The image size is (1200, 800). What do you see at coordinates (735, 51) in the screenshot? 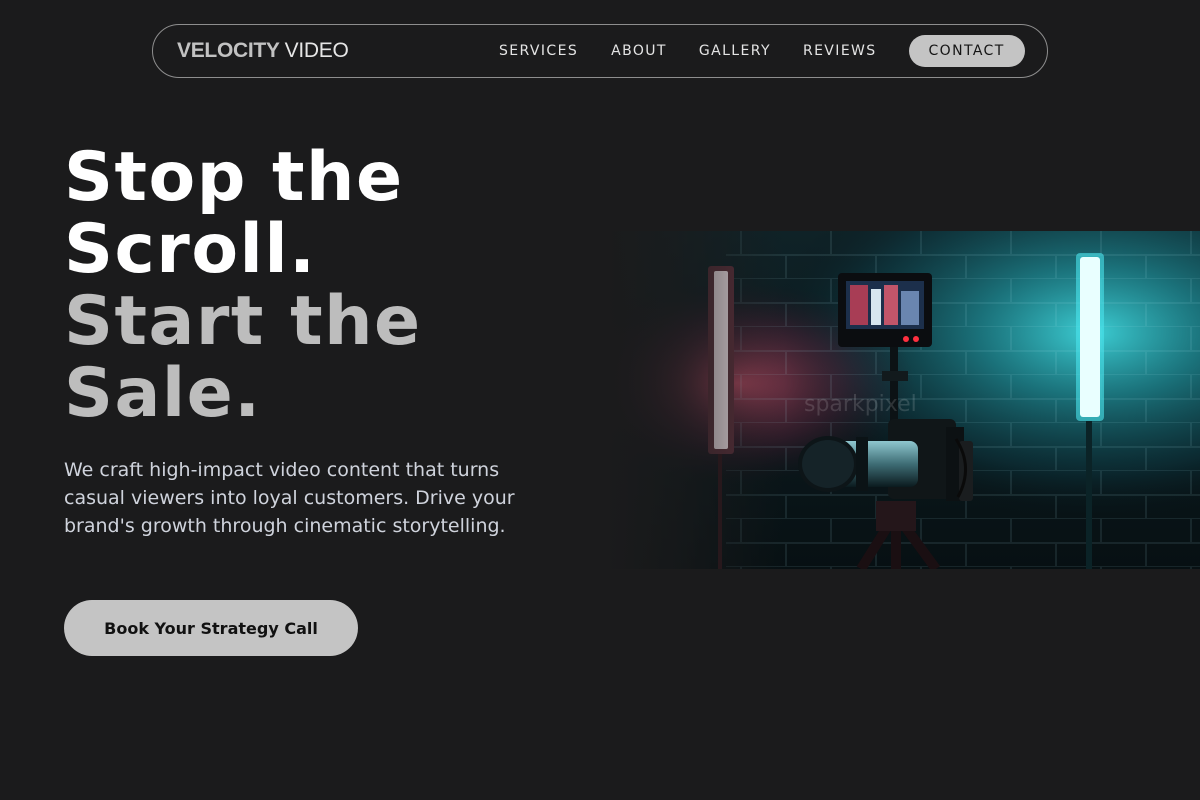
I see `nav-link-gallery: GALLERY` at bounding box center [735, 51].